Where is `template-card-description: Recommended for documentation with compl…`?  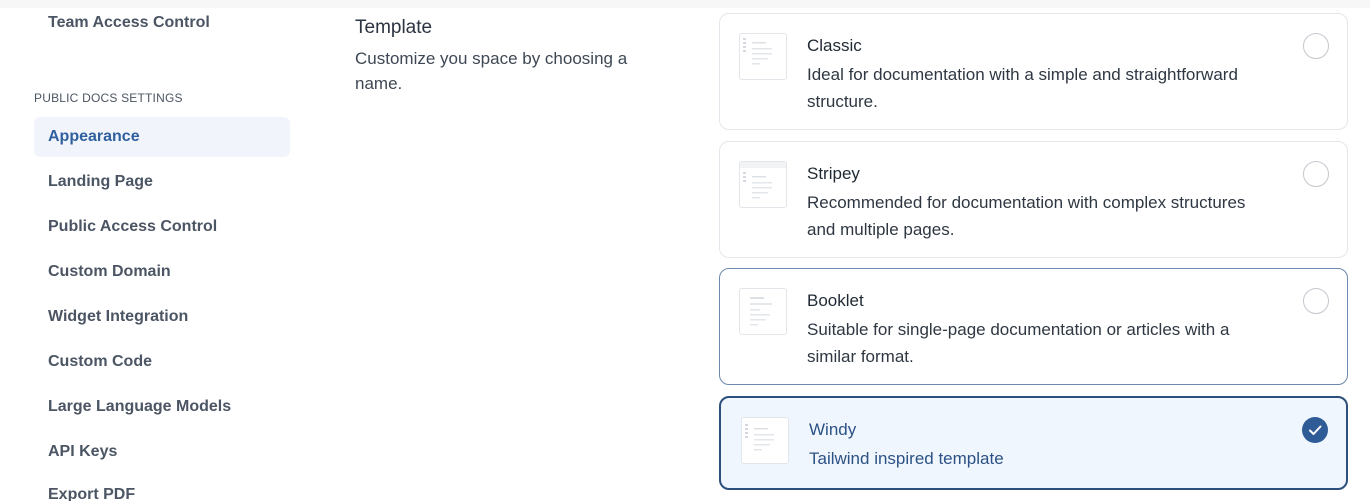 template-card-description: Recommended for documentation with compl… is located at coordinates (1026, 216).